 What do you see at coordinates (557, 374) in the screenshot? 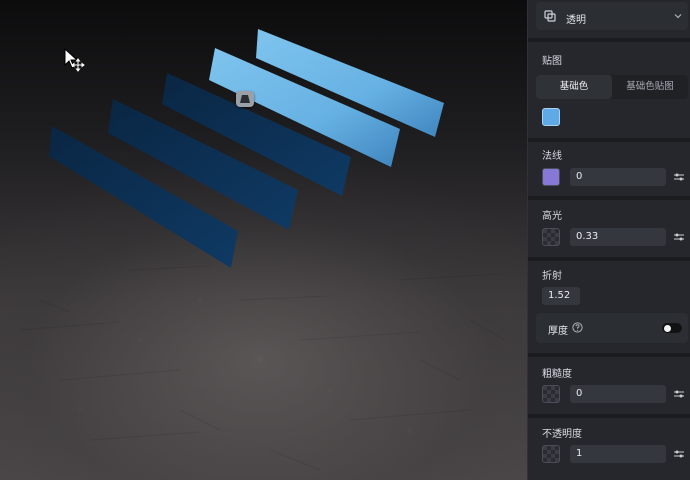
I see `roughness-label: 粗糙度` at bounding box center [557, 374].